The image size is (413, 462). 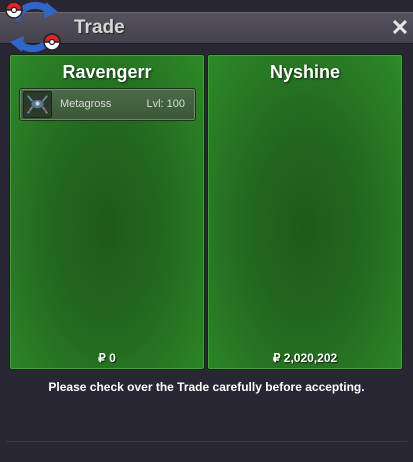 I want to click on close-icon: ✕, so click(x=400, y=28).